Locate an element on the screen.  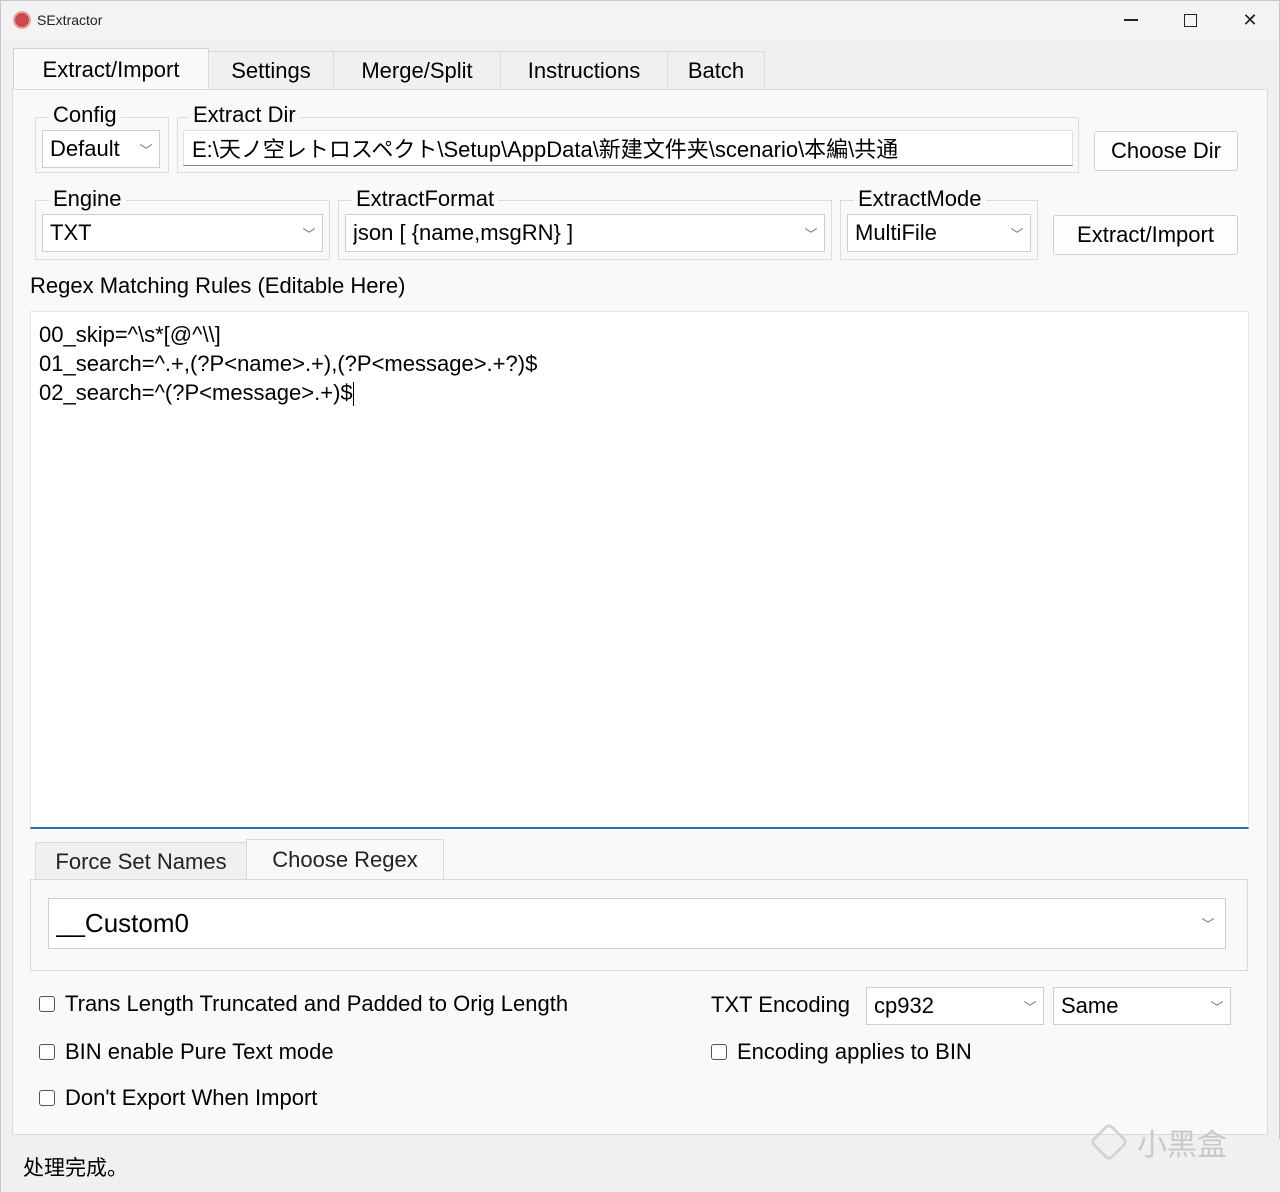
status-text: 处理完成。 is located at coordinates (75, 1168).